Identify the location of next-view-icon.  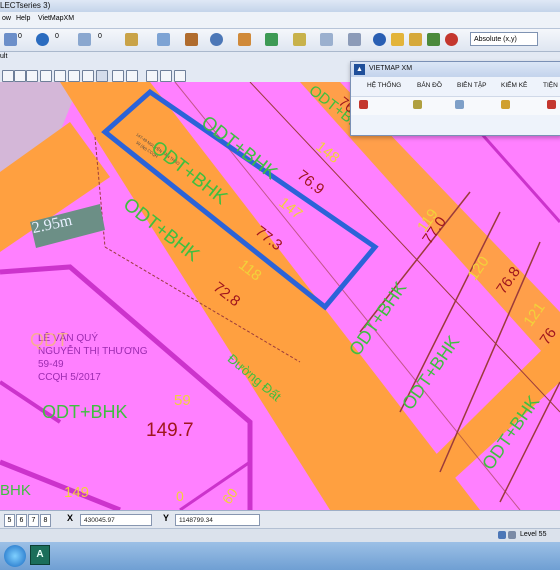
(132, 76).